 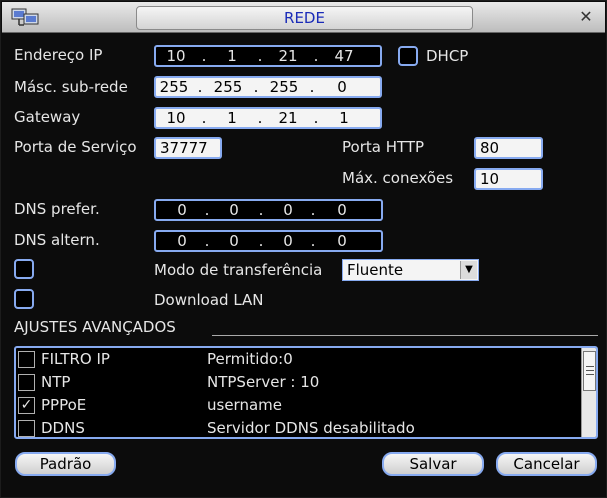 I want to click on dns-pref-octet-4: 0, so click(x=342, y=210).